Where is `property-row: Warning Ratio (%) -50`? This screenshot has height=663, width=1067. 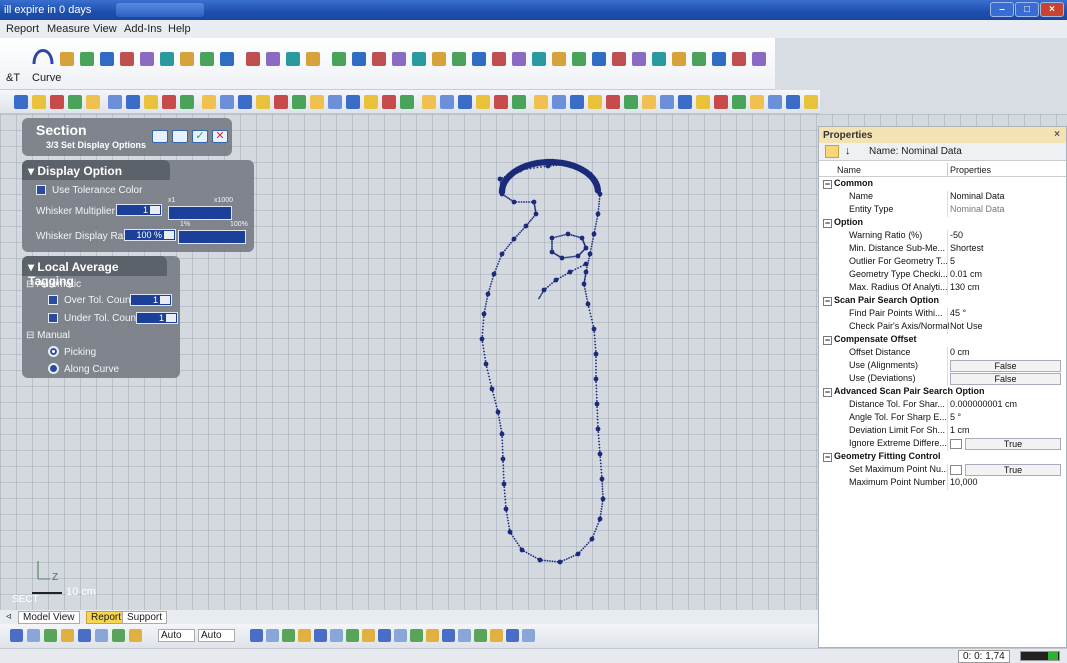
property-row: Warning Ratio (%) -50 is located at coordinates (942, 236).